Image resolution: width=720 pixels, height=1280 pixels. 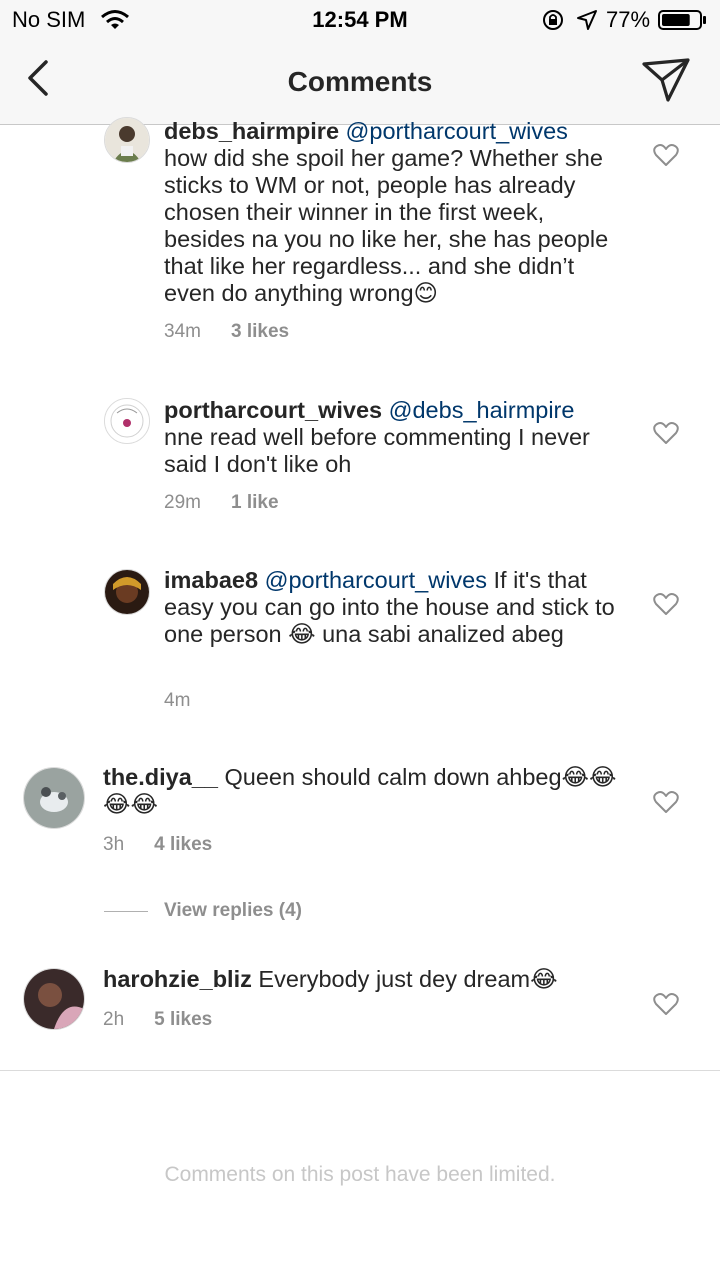 I want to click on view-replies-label: View replies (4), so click(x=233, y=910).